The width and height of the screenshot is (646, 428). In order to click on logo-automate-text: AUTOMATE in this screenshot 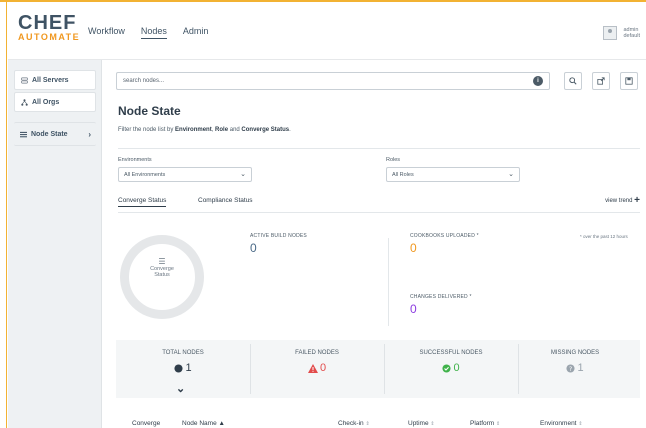, I will do `click(49, 37)`.